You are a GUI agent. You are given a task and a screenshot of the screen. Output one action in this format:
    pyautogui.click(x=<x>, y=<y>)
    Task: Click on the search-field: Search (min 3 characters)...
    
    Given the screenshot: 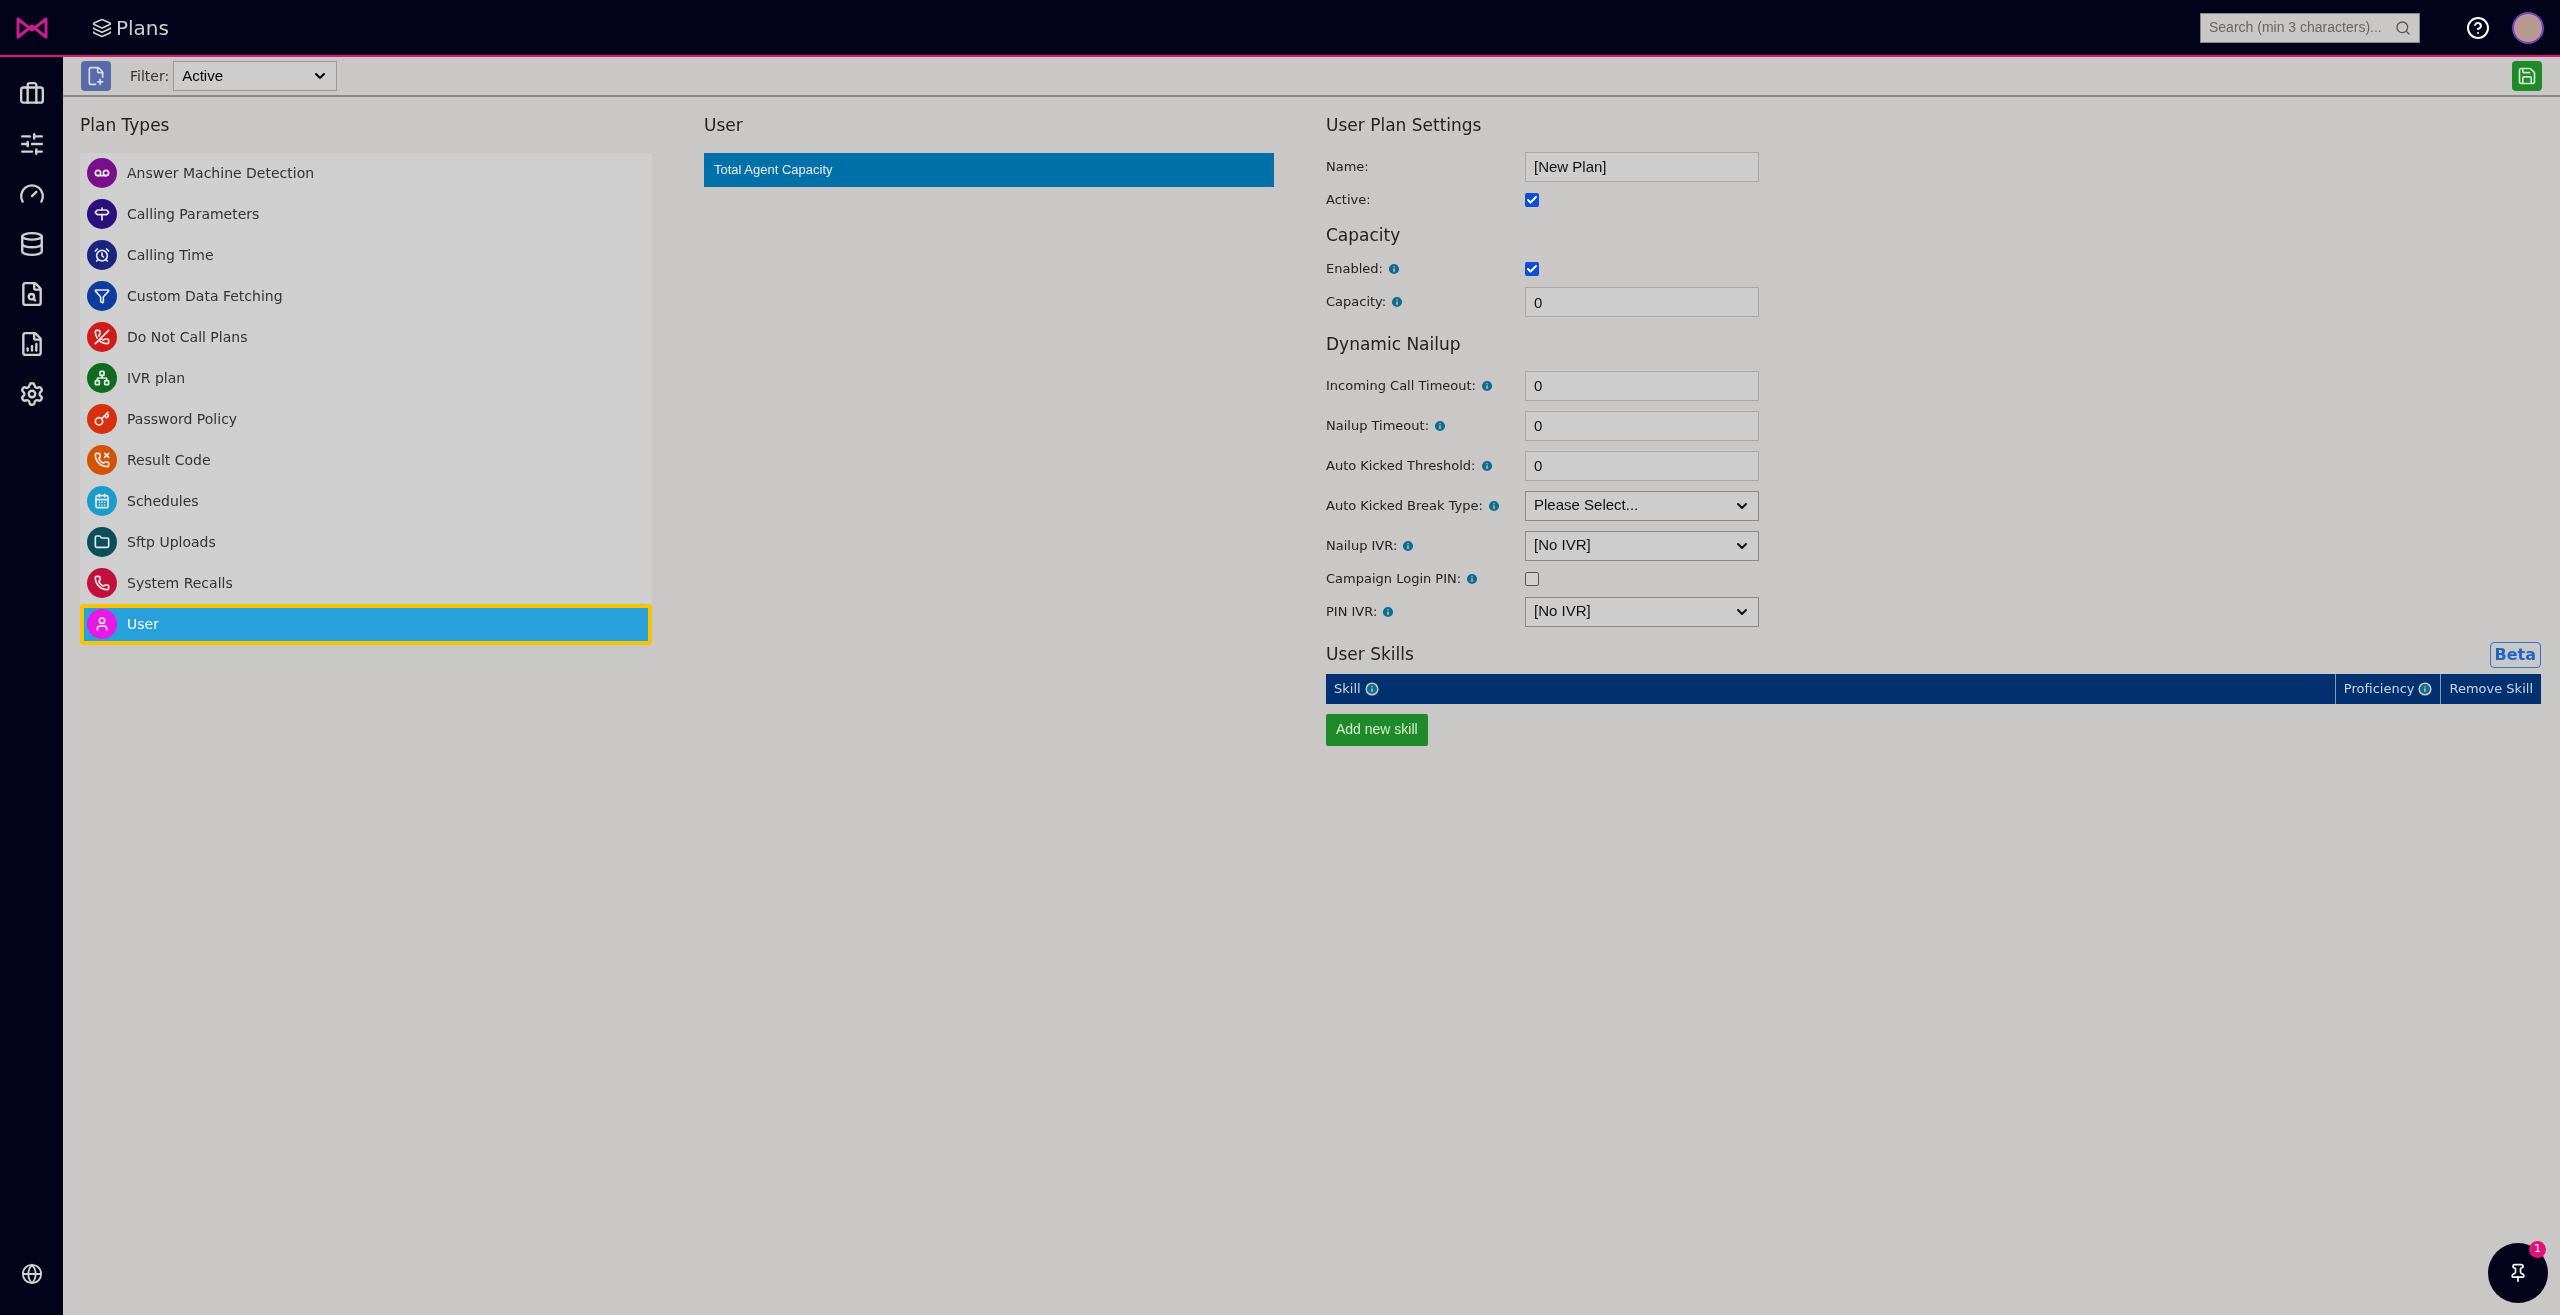 What is the action you would take?
    pyautogui.click(x=2310, y=27)
    